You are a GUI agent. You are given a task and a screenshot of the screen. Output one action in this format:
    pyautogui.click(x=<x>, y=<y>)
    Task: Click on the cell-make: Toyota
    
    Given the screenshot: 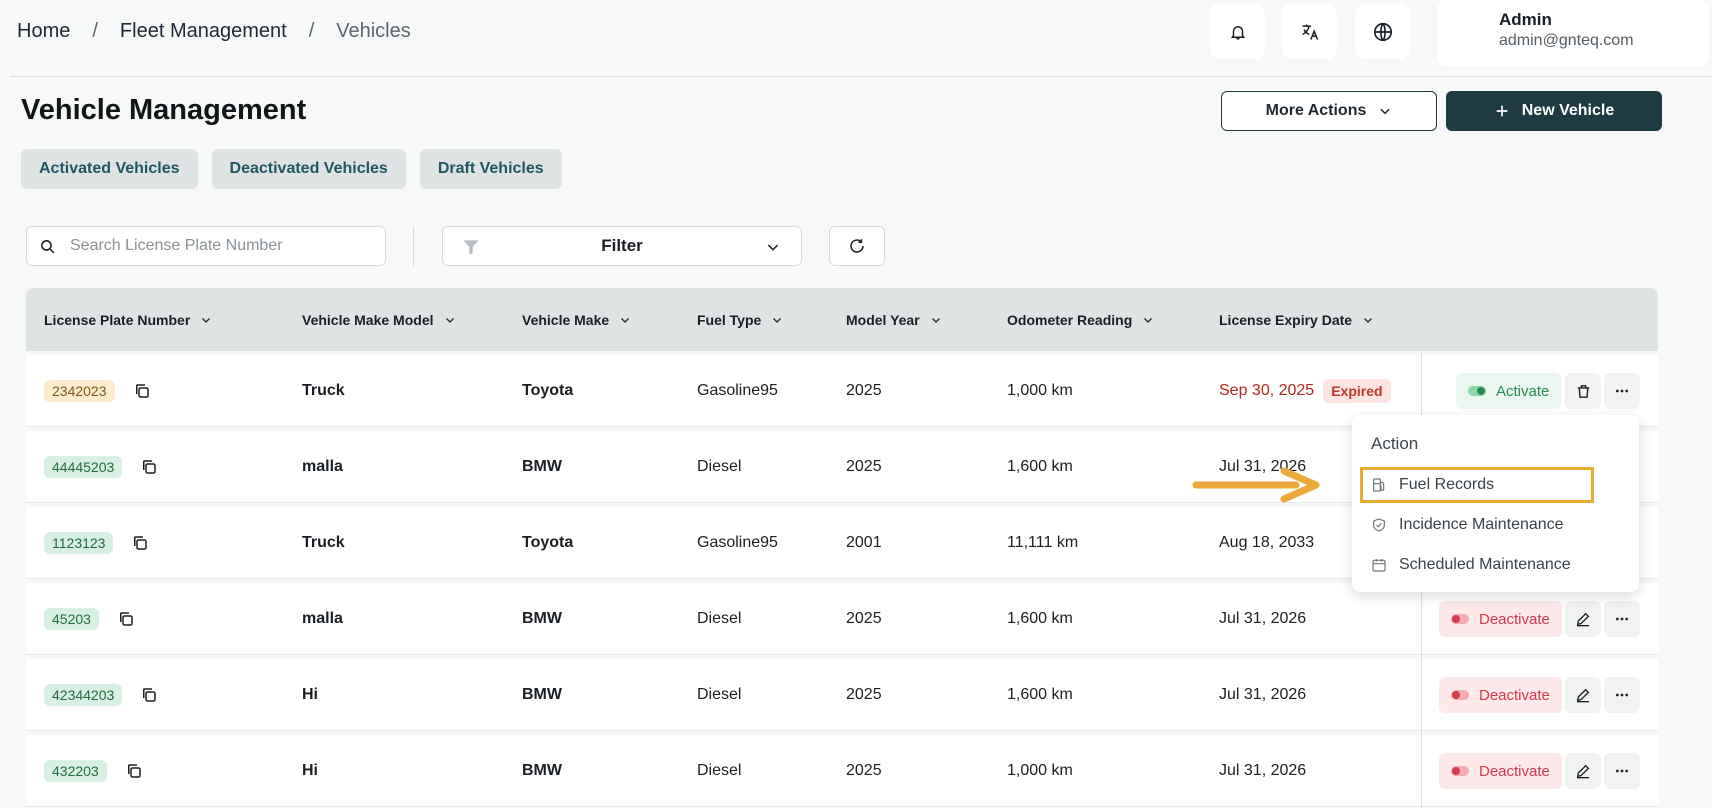 What is the action you would take?
    pyautogui.click(x=548, y=542)
    